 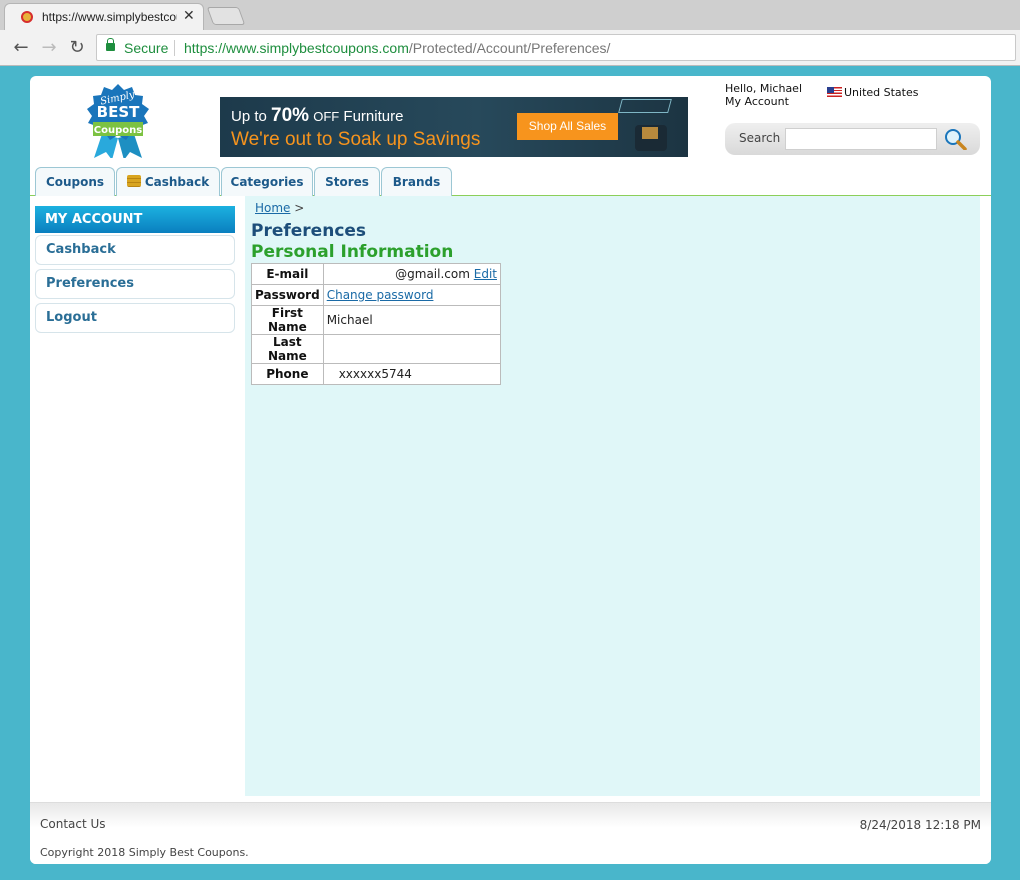 I want to click on lock-icon, so click(x=110, y=44).